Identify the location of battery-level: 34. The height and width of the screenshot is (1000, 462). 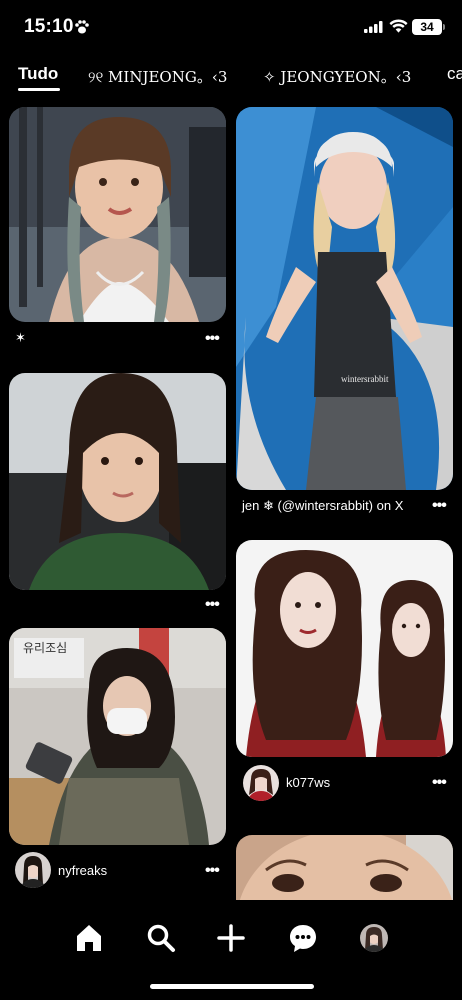
(427, 27).